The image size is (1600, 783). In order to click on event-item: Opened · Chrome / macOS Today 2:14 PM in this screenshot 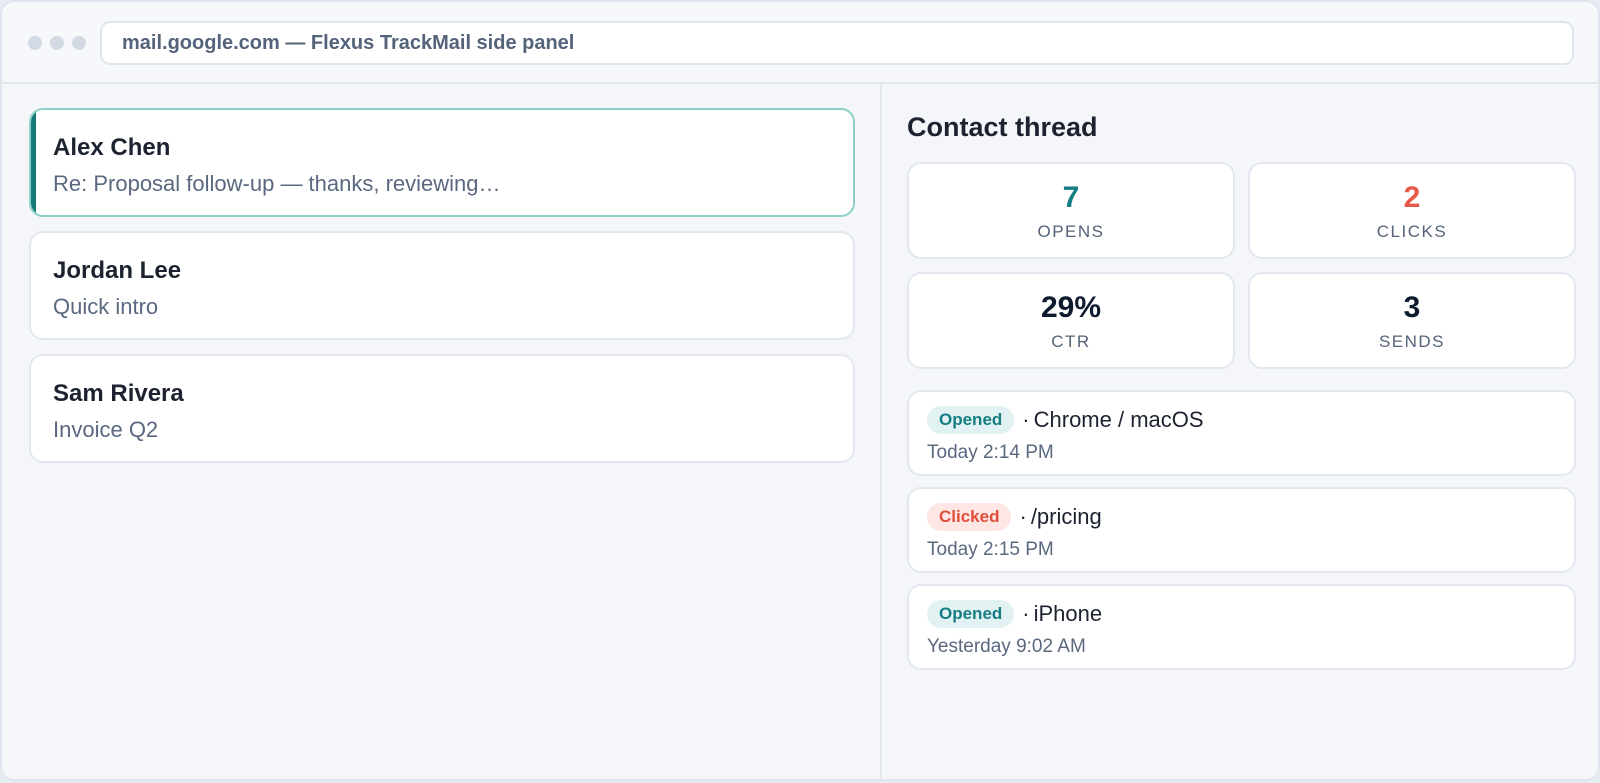, I will do `click(1241, 433)`.